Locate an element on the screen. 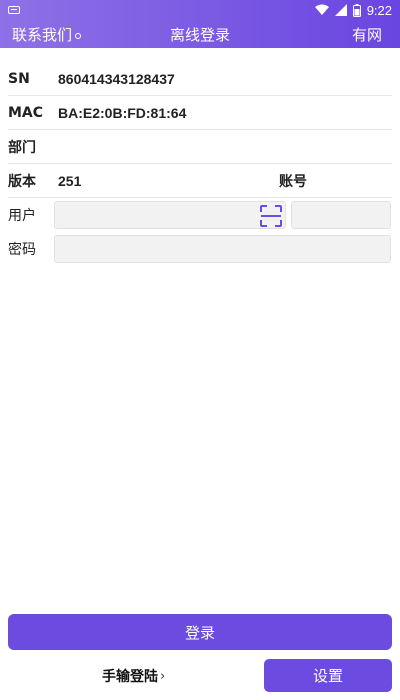  password-row: 密码 is located at coordinates (200, 249).